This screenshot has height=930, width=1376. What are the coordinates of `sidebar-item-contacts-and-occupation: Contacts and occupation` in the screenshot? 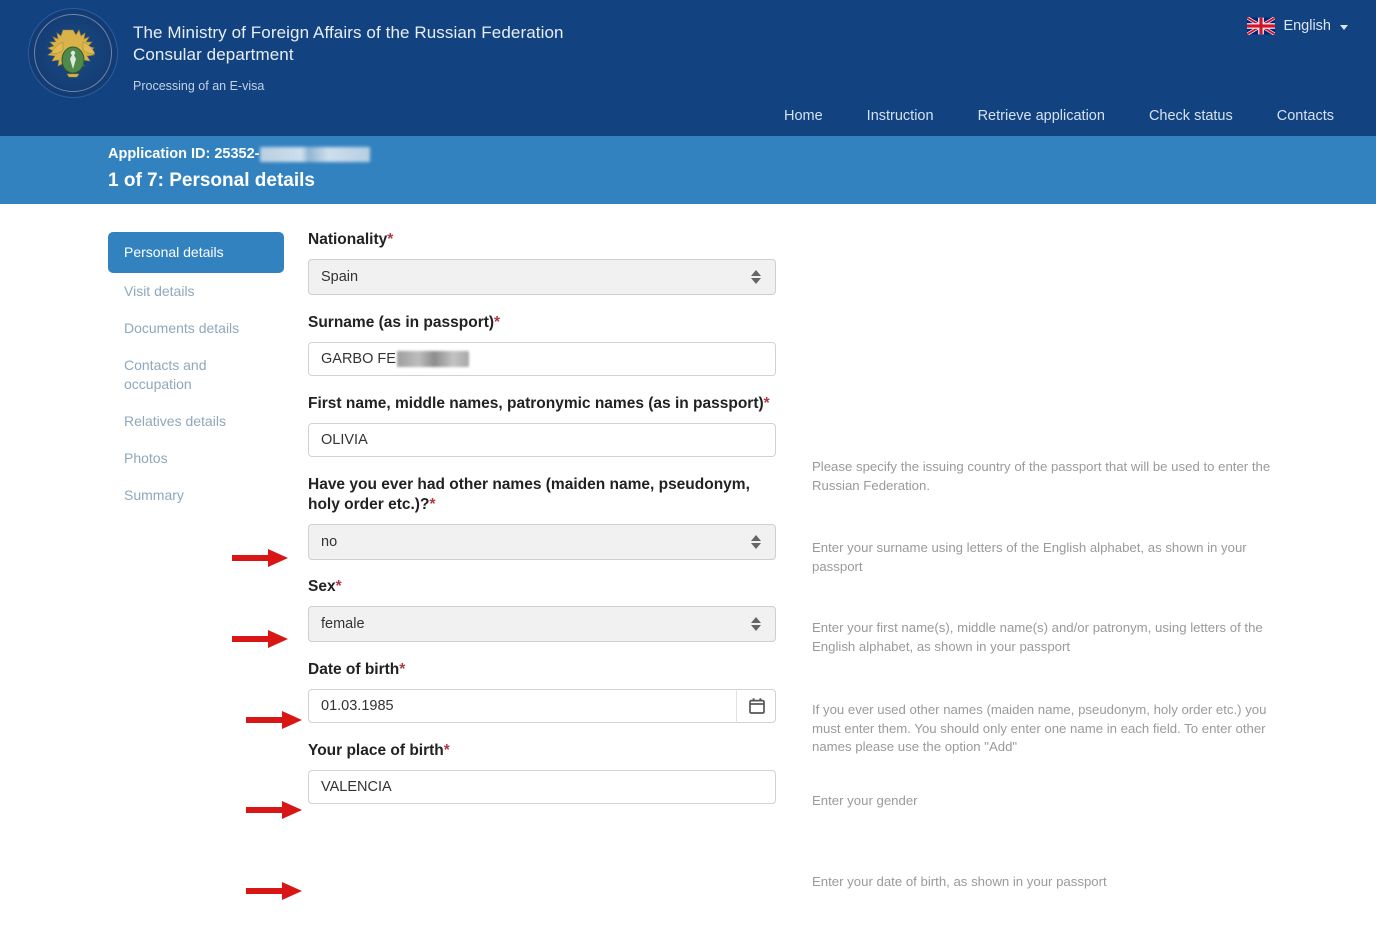 It's located at (196, 375).